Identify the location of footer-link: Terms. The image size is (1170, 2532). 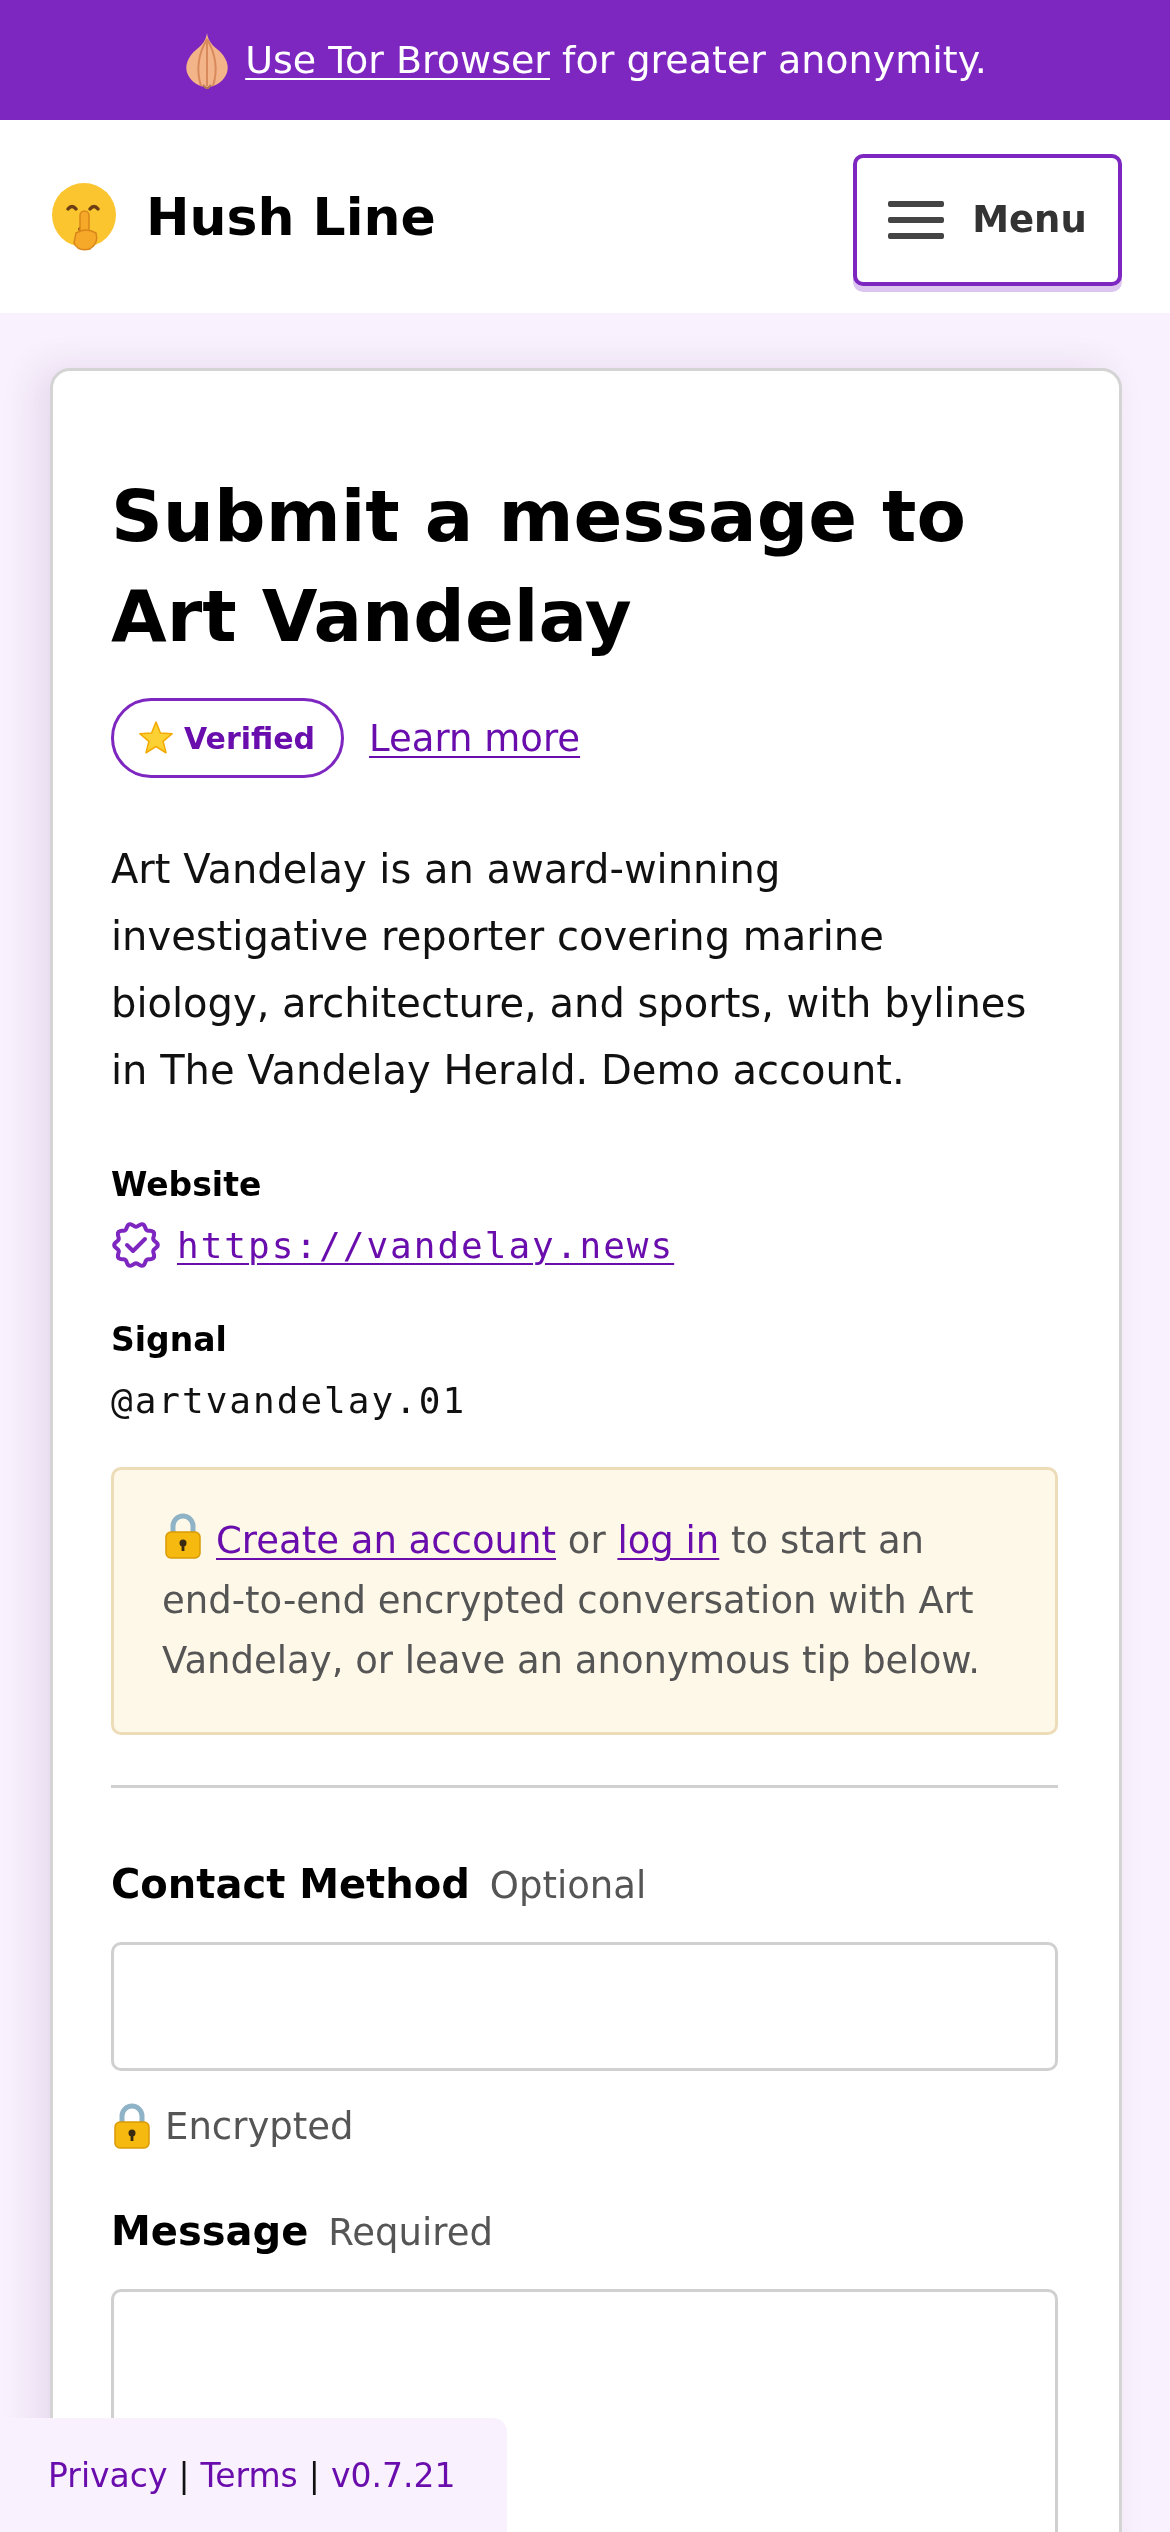
(249, 2475).